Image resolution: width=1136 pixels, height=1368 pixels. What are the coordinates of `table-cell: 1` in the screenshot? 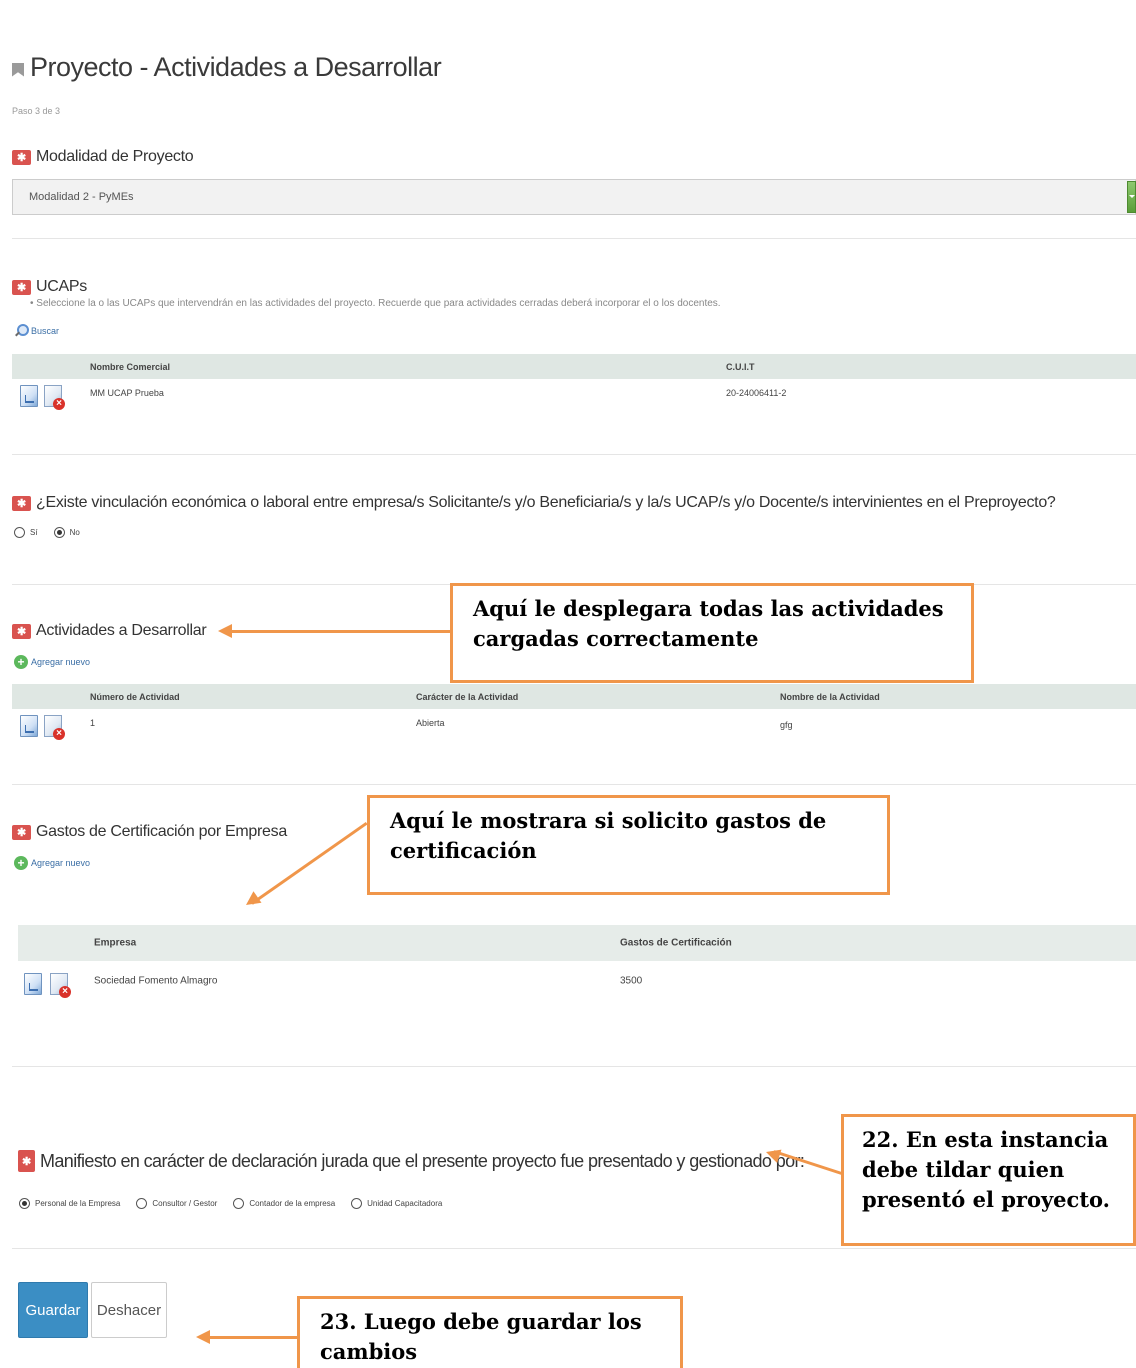 It's located at (93, 723).